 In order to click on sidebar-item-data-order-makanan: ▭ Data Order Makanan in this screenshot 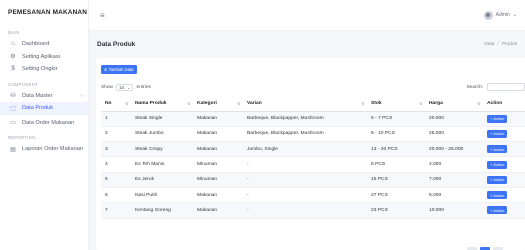, I will do `click(44, 123)`.